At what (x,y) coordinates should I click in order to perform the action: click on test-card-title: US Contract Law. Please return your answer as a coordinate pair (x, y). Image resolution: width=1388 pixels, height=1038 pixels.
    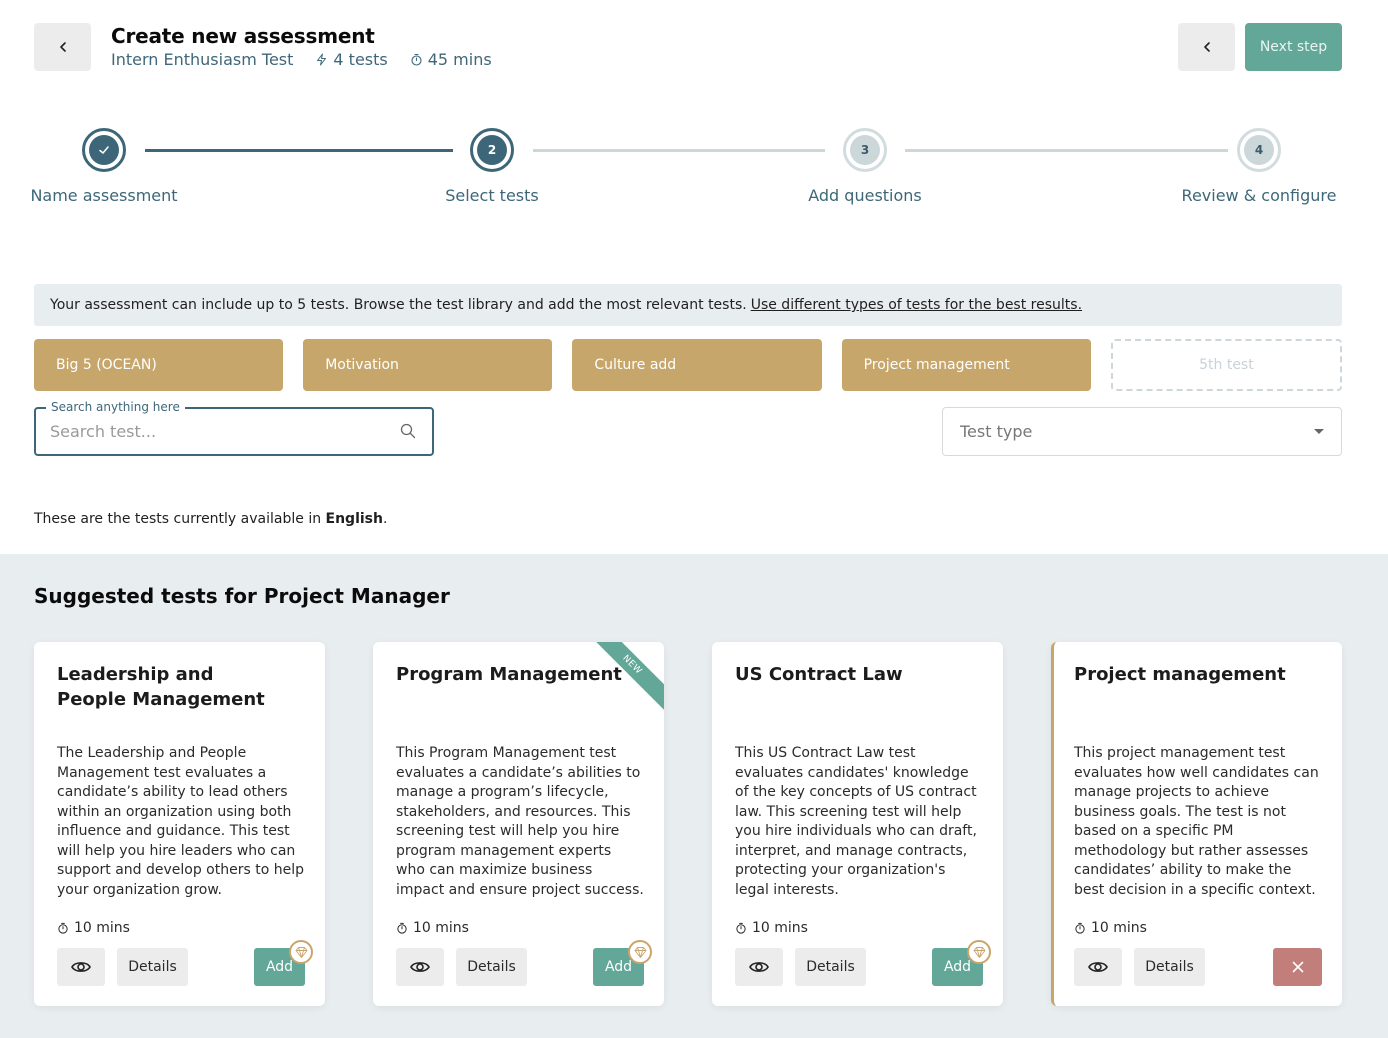
    Looking at the image, I should click on (819, 674).